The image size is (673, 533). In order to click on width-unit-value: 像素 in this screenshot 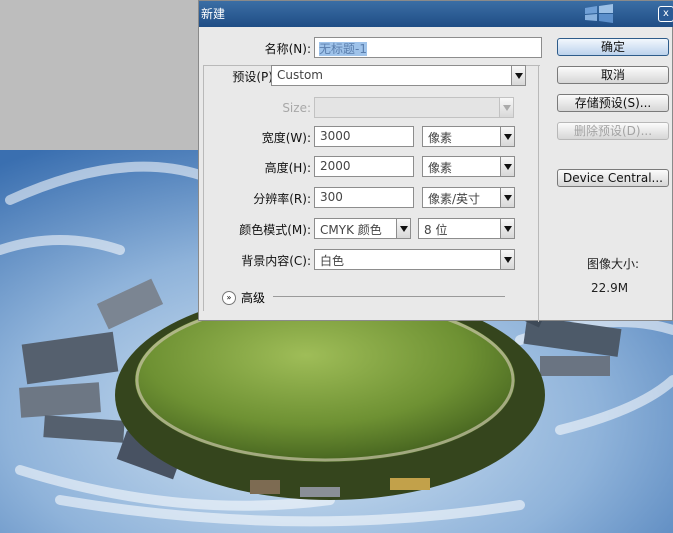, I will do `click(440, 138)`.